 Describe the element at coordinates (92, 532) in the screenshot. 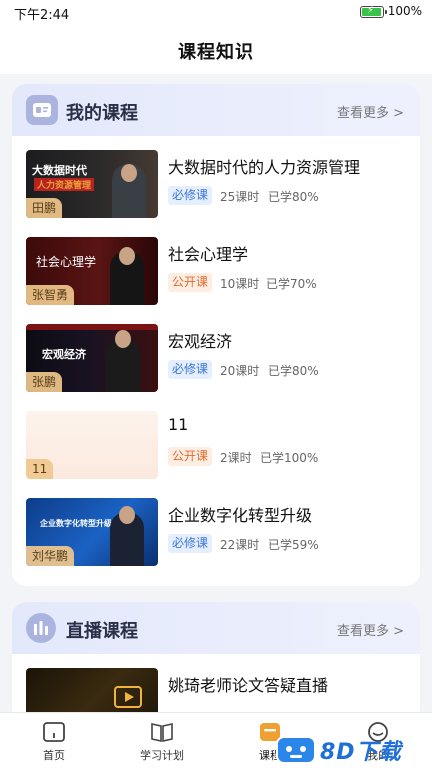

I see `course-thumbnail: 企业数字化转型升级 刘华鹏` at that location.